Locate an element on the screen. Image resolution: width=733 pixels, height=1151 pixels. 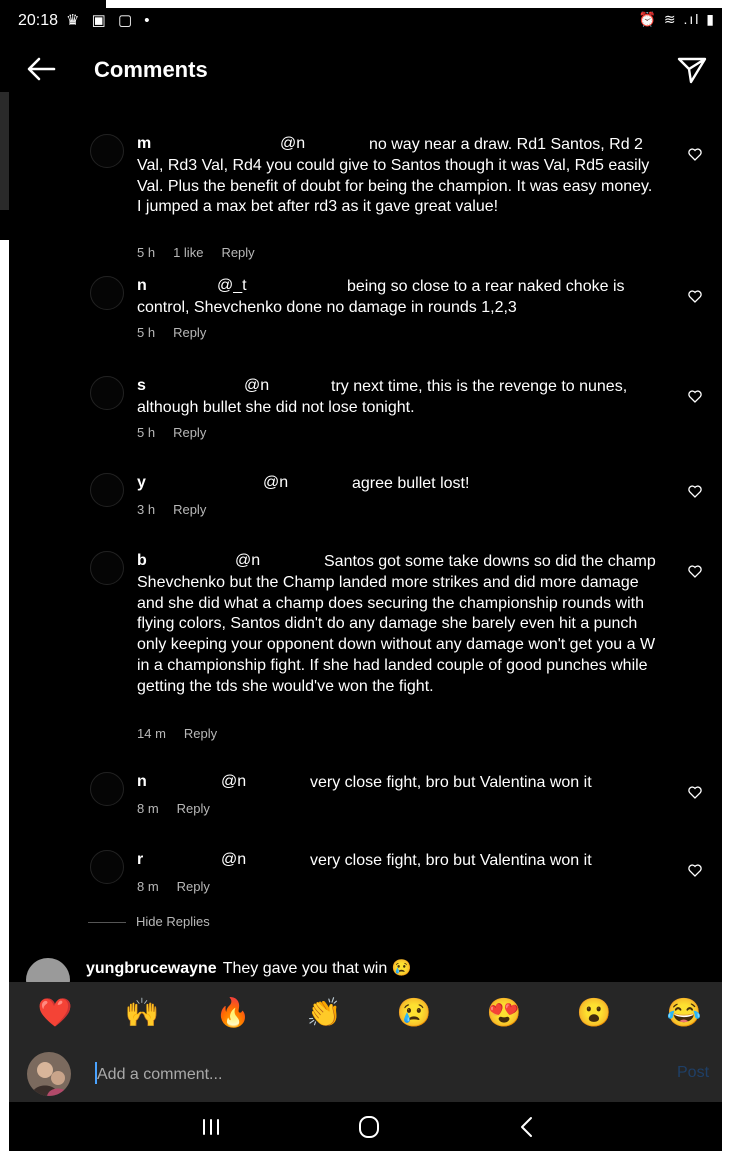
screenshot-frame-right is located at coordinates (727, 575).